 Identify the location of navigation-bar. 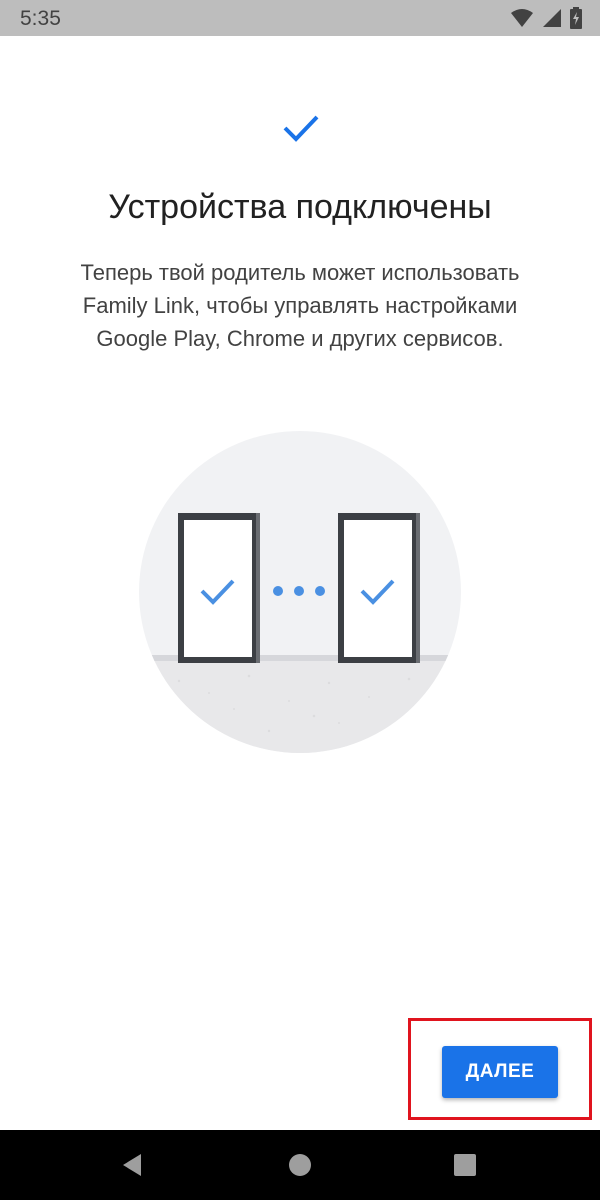
(300, 1165).